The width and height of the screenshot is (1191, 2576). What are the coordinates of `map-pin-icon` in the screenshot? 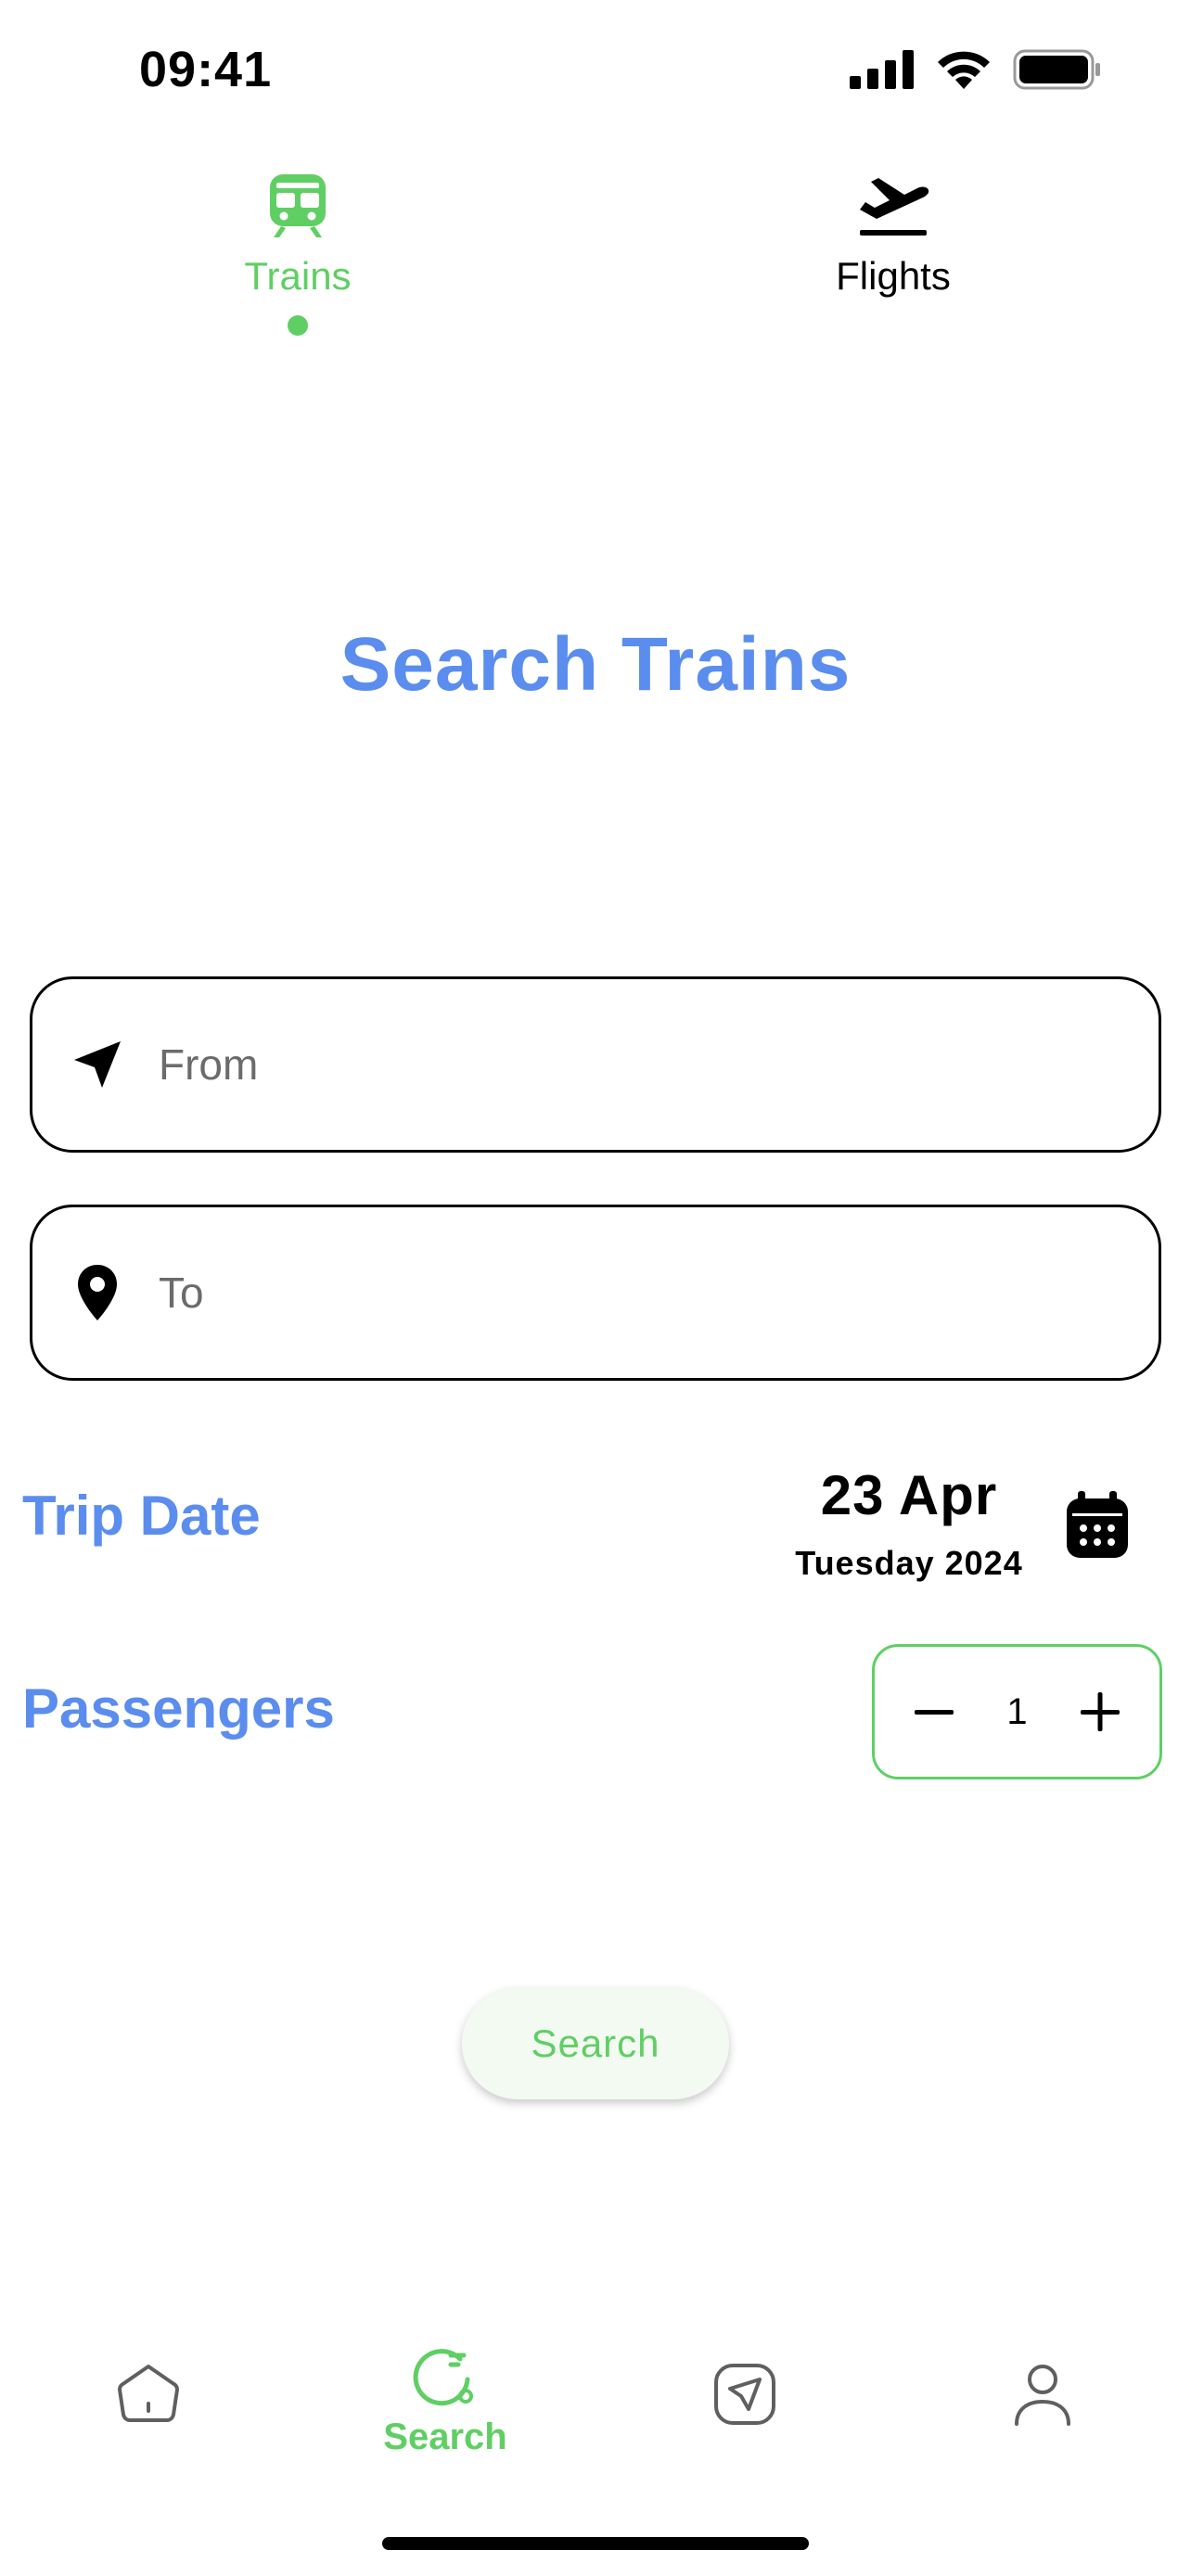 It's located at (97, 1292).